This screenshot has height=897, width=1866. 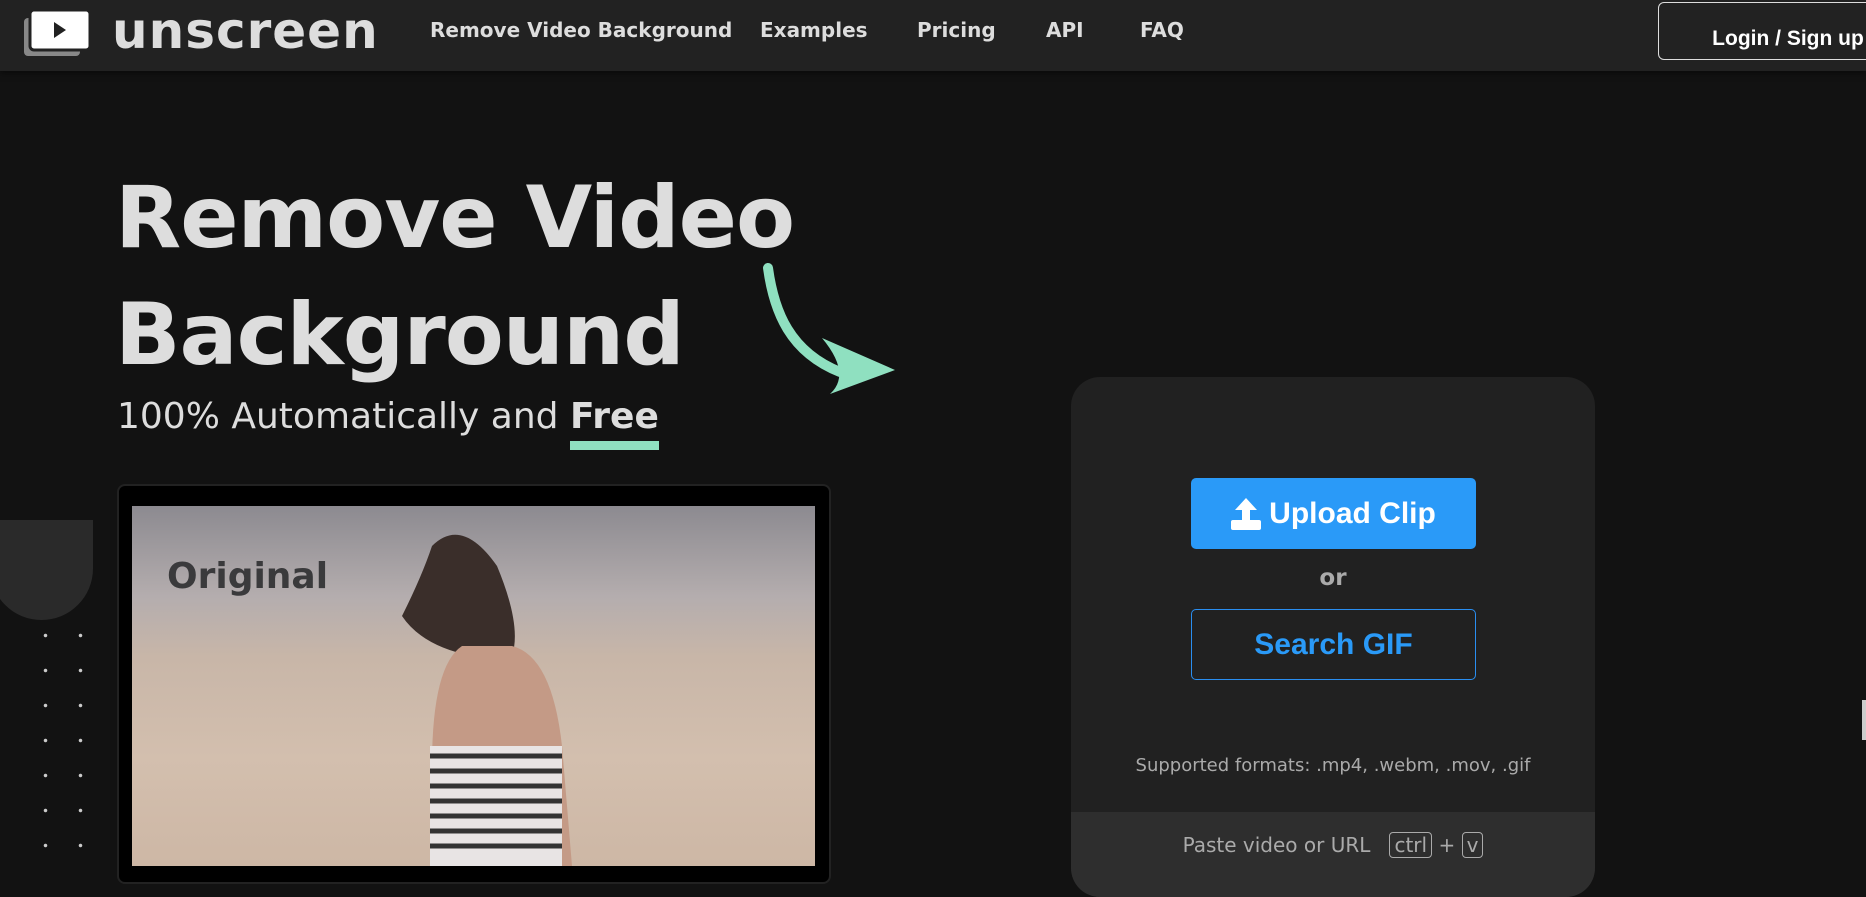 I want to click on plus-sign: +, so click(x=1447, y=845).